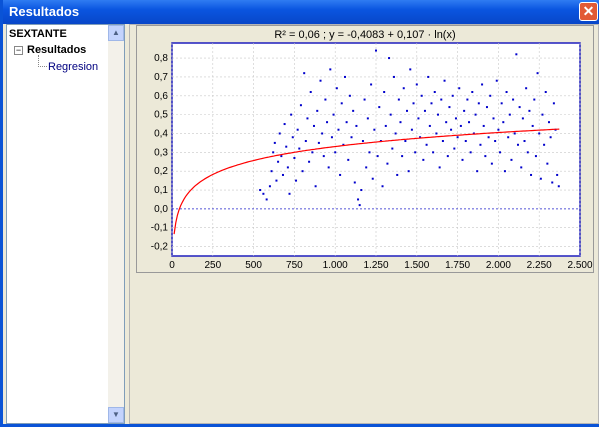  I want to click on title-bar: Resultados ✕, so click(301, 12).